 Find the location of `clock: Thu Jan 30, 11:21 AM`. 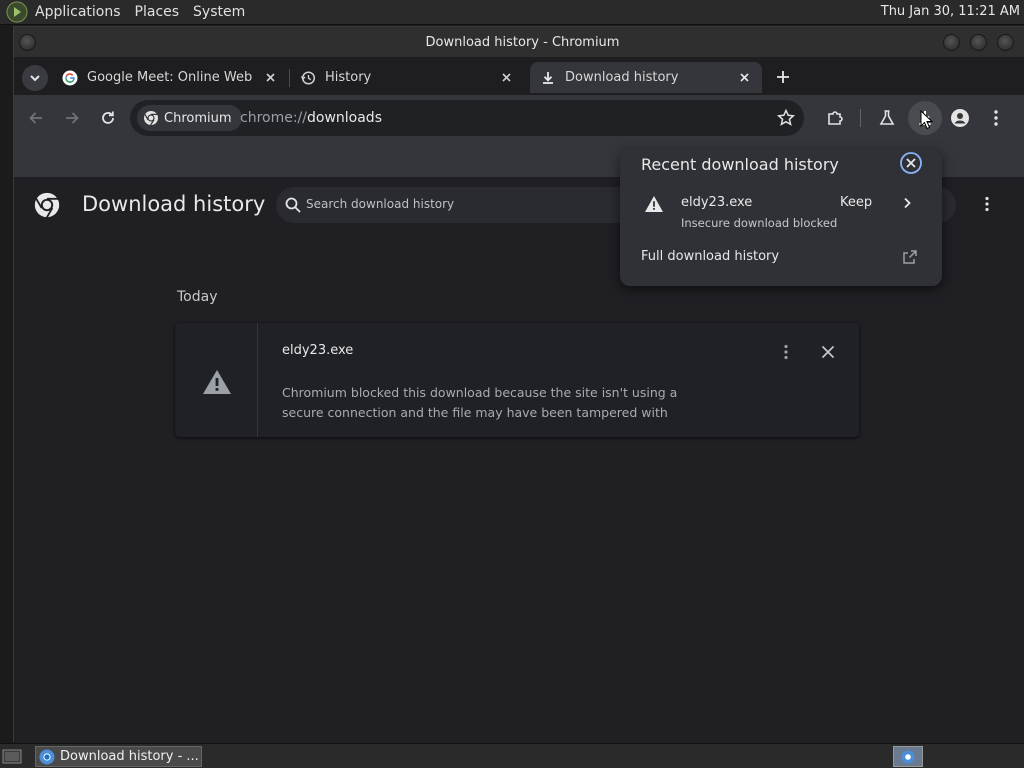

clock: Thu Jan 30, 11:21 AM is located at coordinates (950, 11).